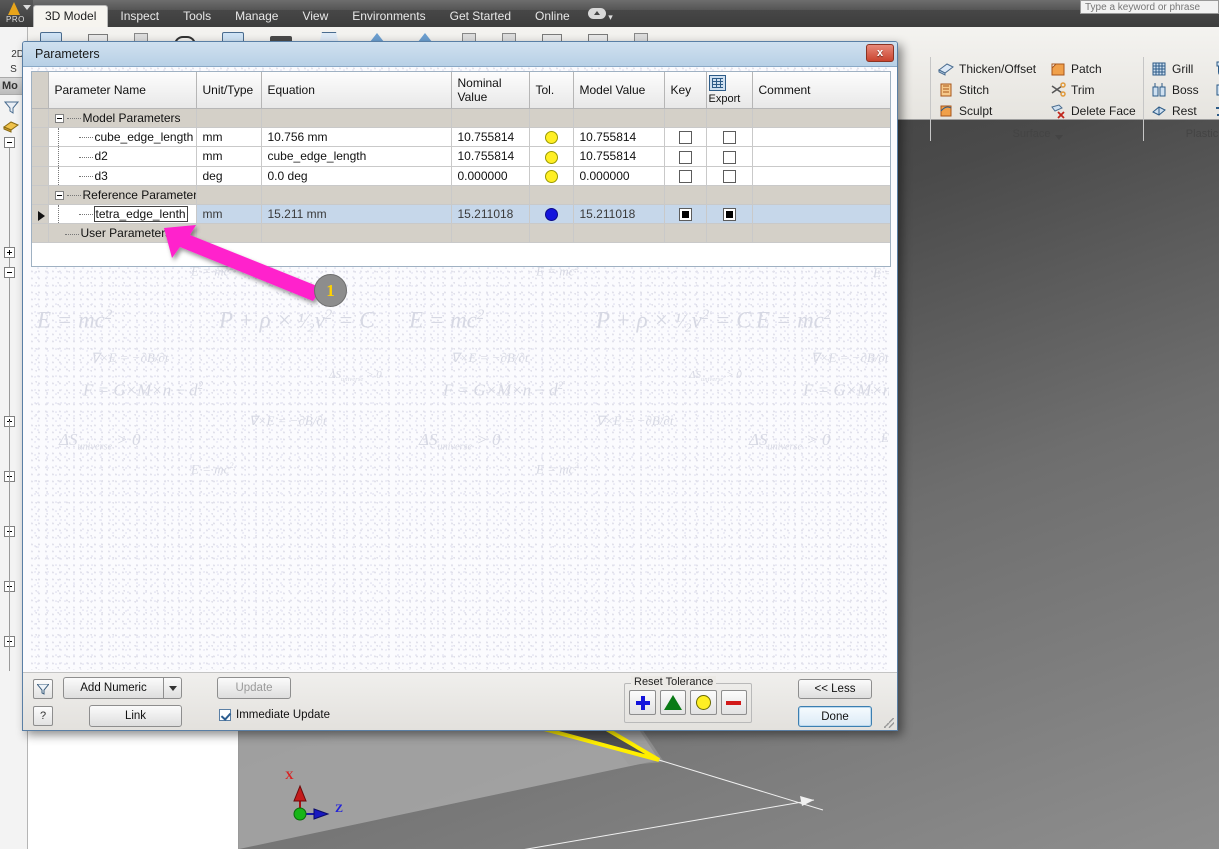 The height and width of the screenshot is (849, 1219). What do you see at coordinates (254, 688) in the screenshot?
I see `update-button: Update` at bounding box center [254, 688].